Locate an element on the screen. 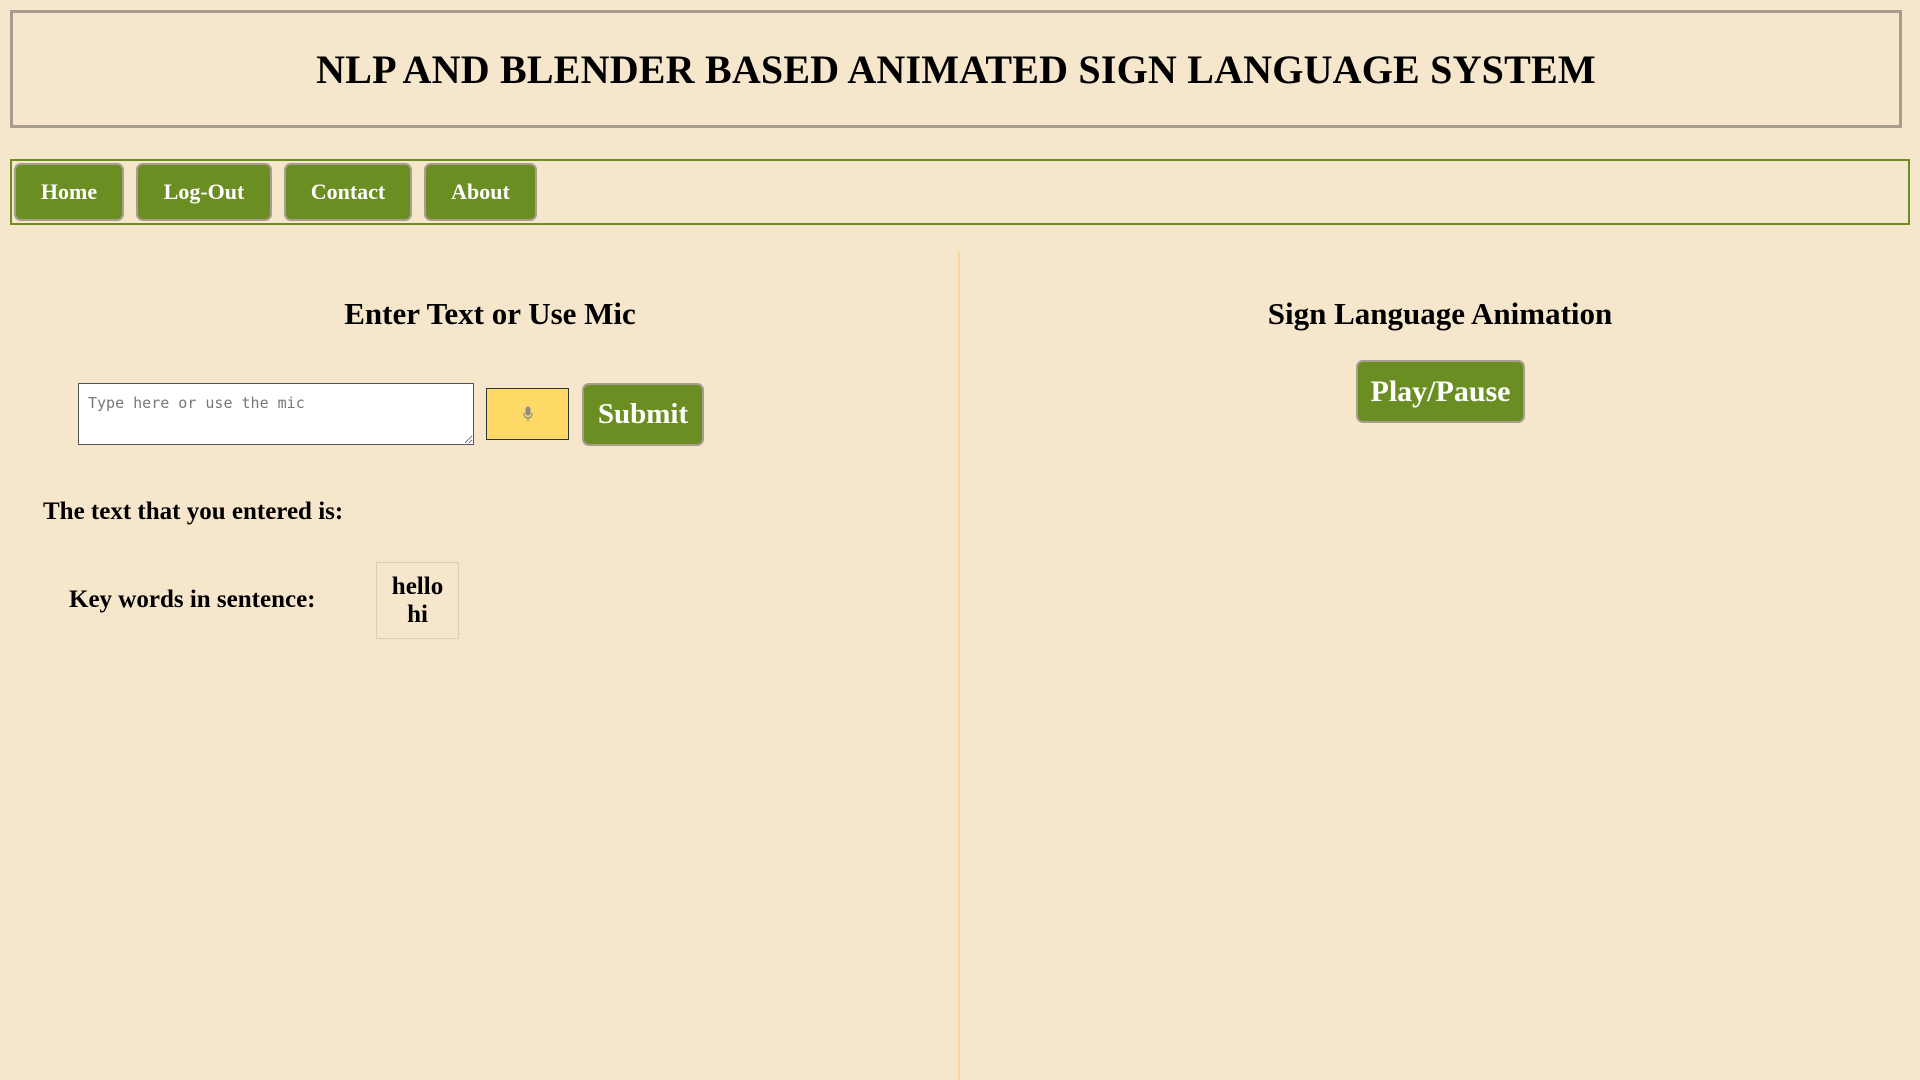 The width and height of the screenshot is (1920, 1080). keyword-item: hello is located at coordinates (417, 586).